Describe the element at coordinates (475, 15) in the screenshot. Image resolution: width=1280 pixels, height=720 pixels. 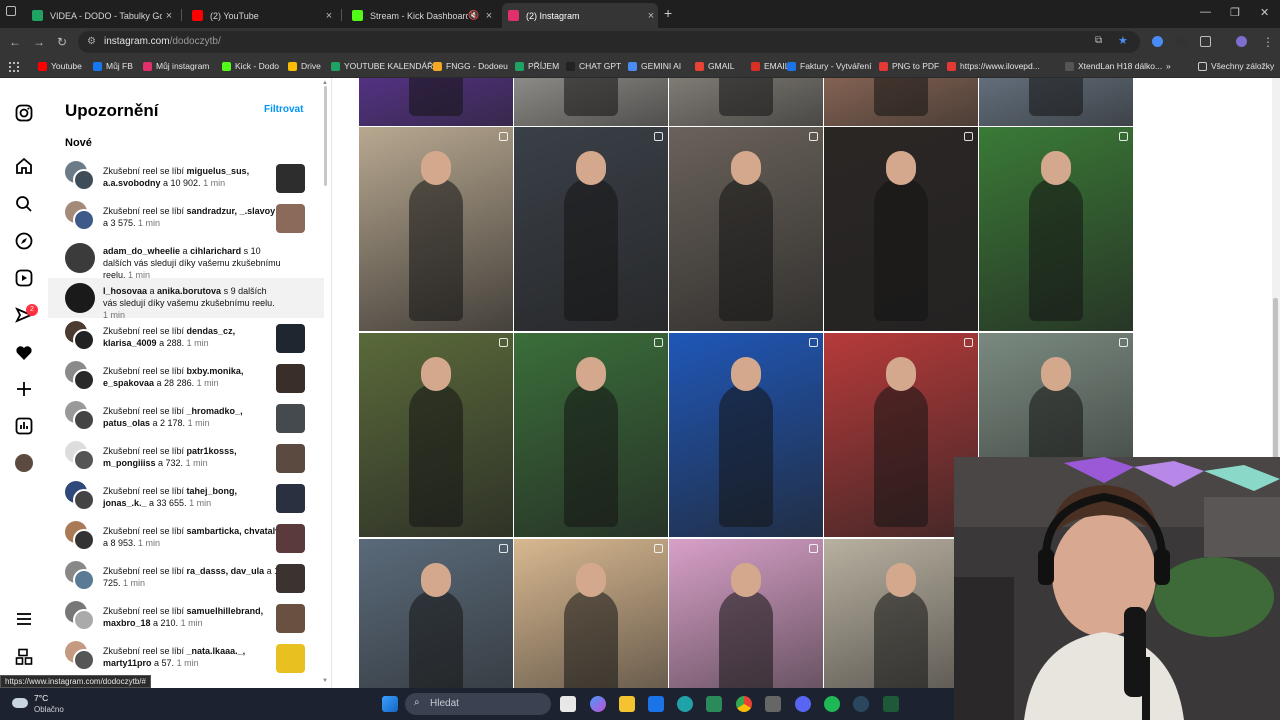
I see `mute-icon: 🔇` at that location.